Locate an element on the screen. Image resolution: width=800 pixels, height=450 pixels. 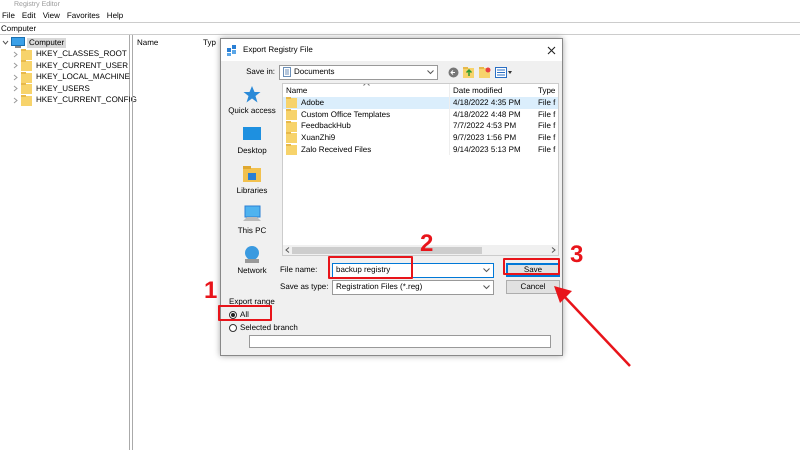
network-icon is located at coordinates (252, 254).